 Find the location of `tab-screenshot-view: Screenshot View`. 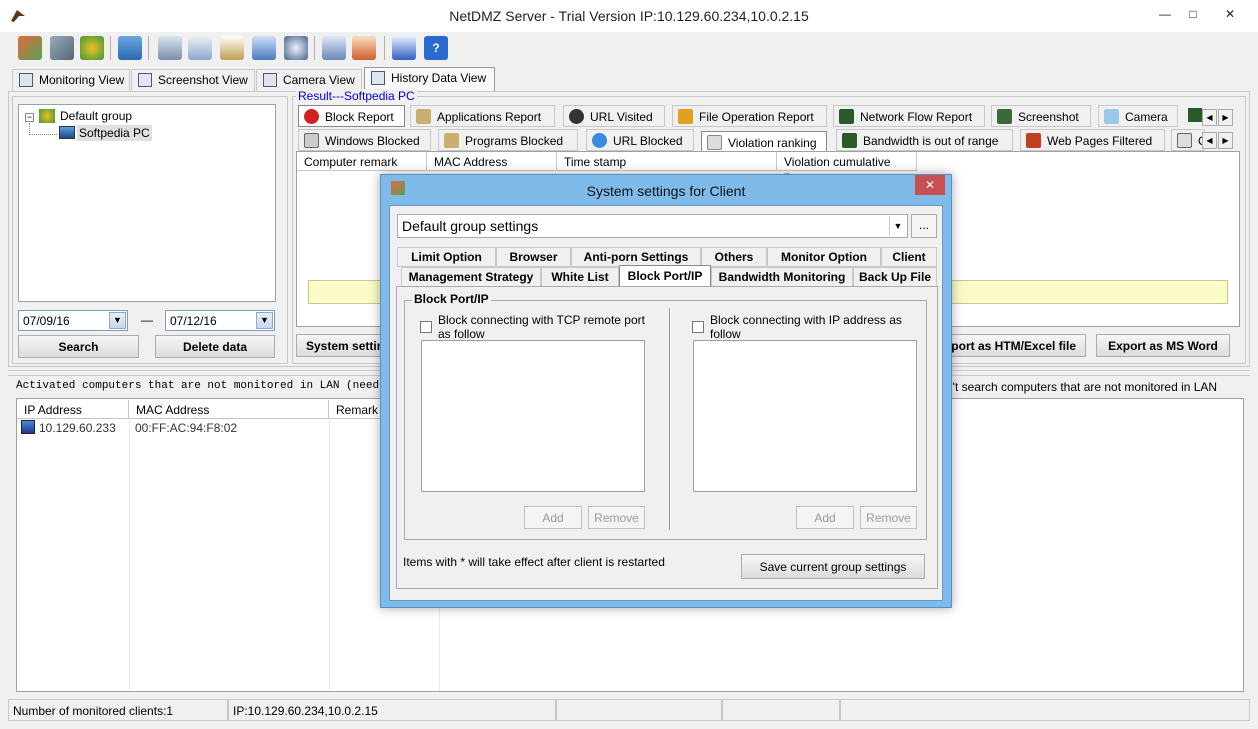

tab-screenshot-view: Screenshot View is located at coordinates (193, 80).